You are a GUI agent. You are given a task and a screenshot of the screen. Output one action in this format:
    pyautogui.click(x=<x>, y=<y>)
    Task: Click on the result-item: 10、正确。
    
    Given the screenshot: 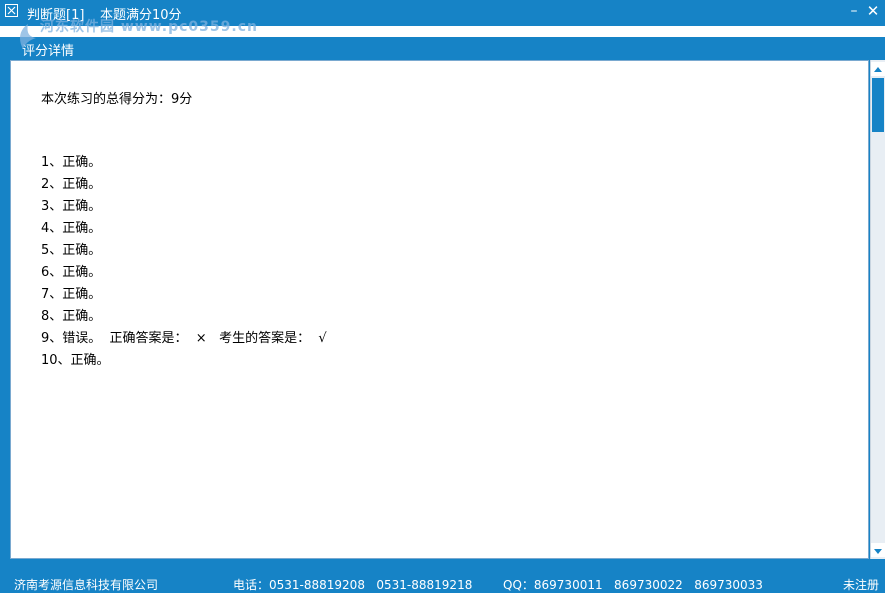 What is the action you would take?
    pyautogui.click(x=75, y=360)
    